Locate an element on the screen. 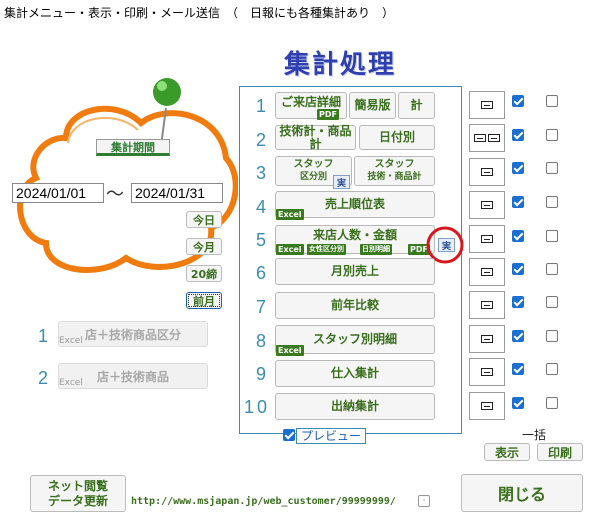 The height and width of the screenshot is (532, 610). row-num-10: 10 is located at coordinates (257, 407).